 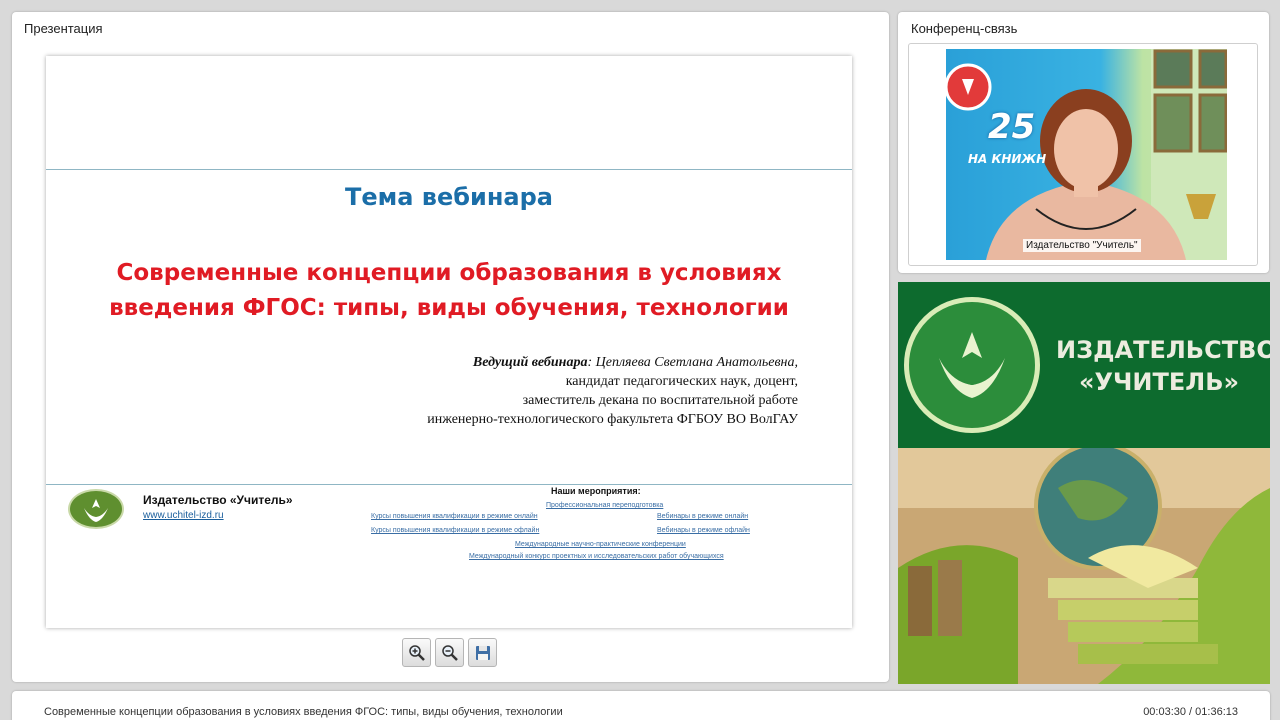 I want to click on publisher-logo-icon, so click(x=96, y=509).